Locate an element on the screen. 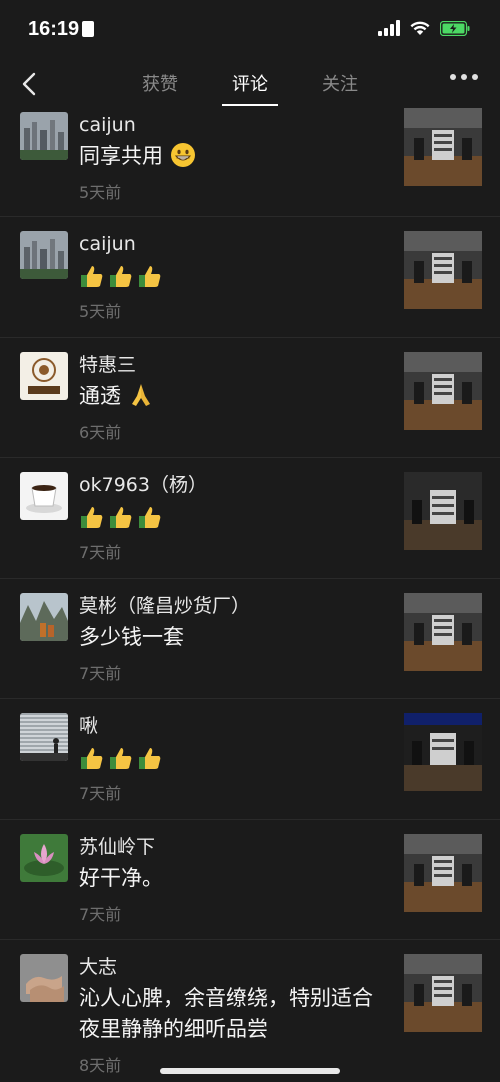  comment-body: 莫彬（隆昌炒货厂） 多少钱一套 7天前 is located at coordinates (229, 638).